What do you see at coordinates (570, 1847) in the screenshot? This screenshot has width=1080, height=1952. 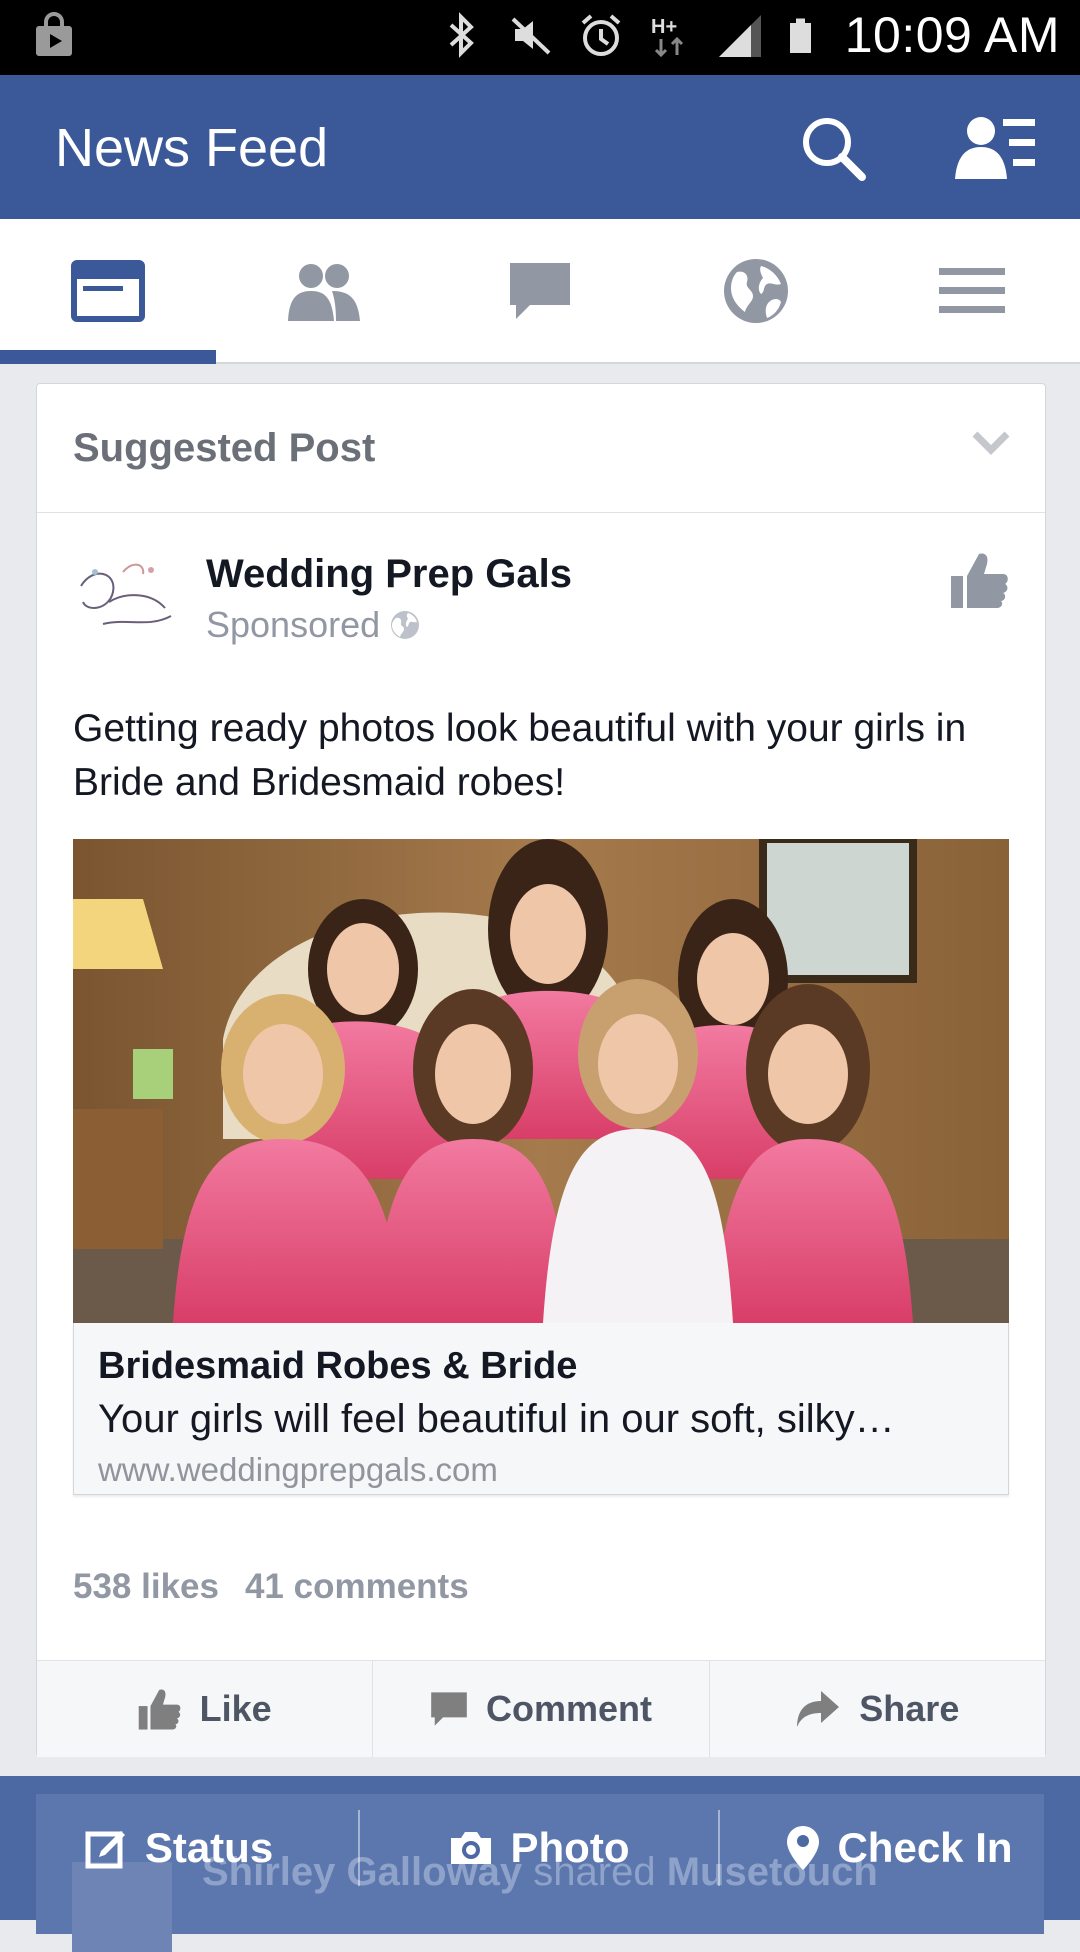 I see `photo-label: Photo` at bounding box center [570, 1847].